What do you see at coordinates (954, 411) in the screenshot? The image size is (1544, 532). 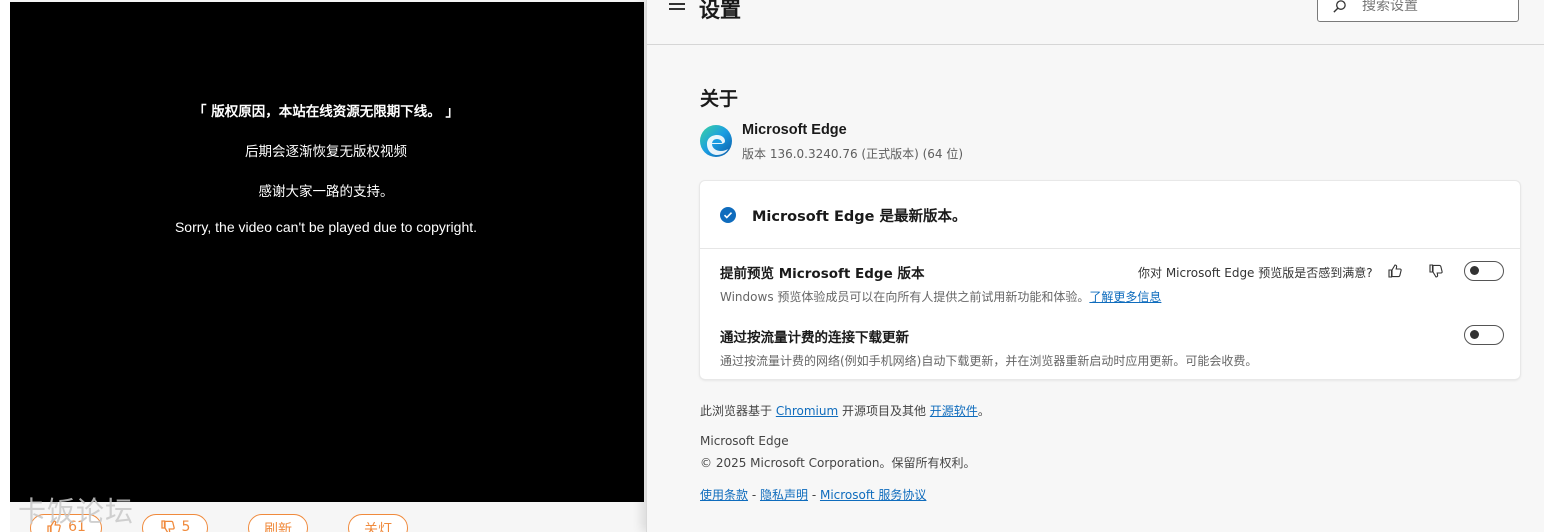 I see `open-source-link: 开源软件` at bounding box center [954, 411].